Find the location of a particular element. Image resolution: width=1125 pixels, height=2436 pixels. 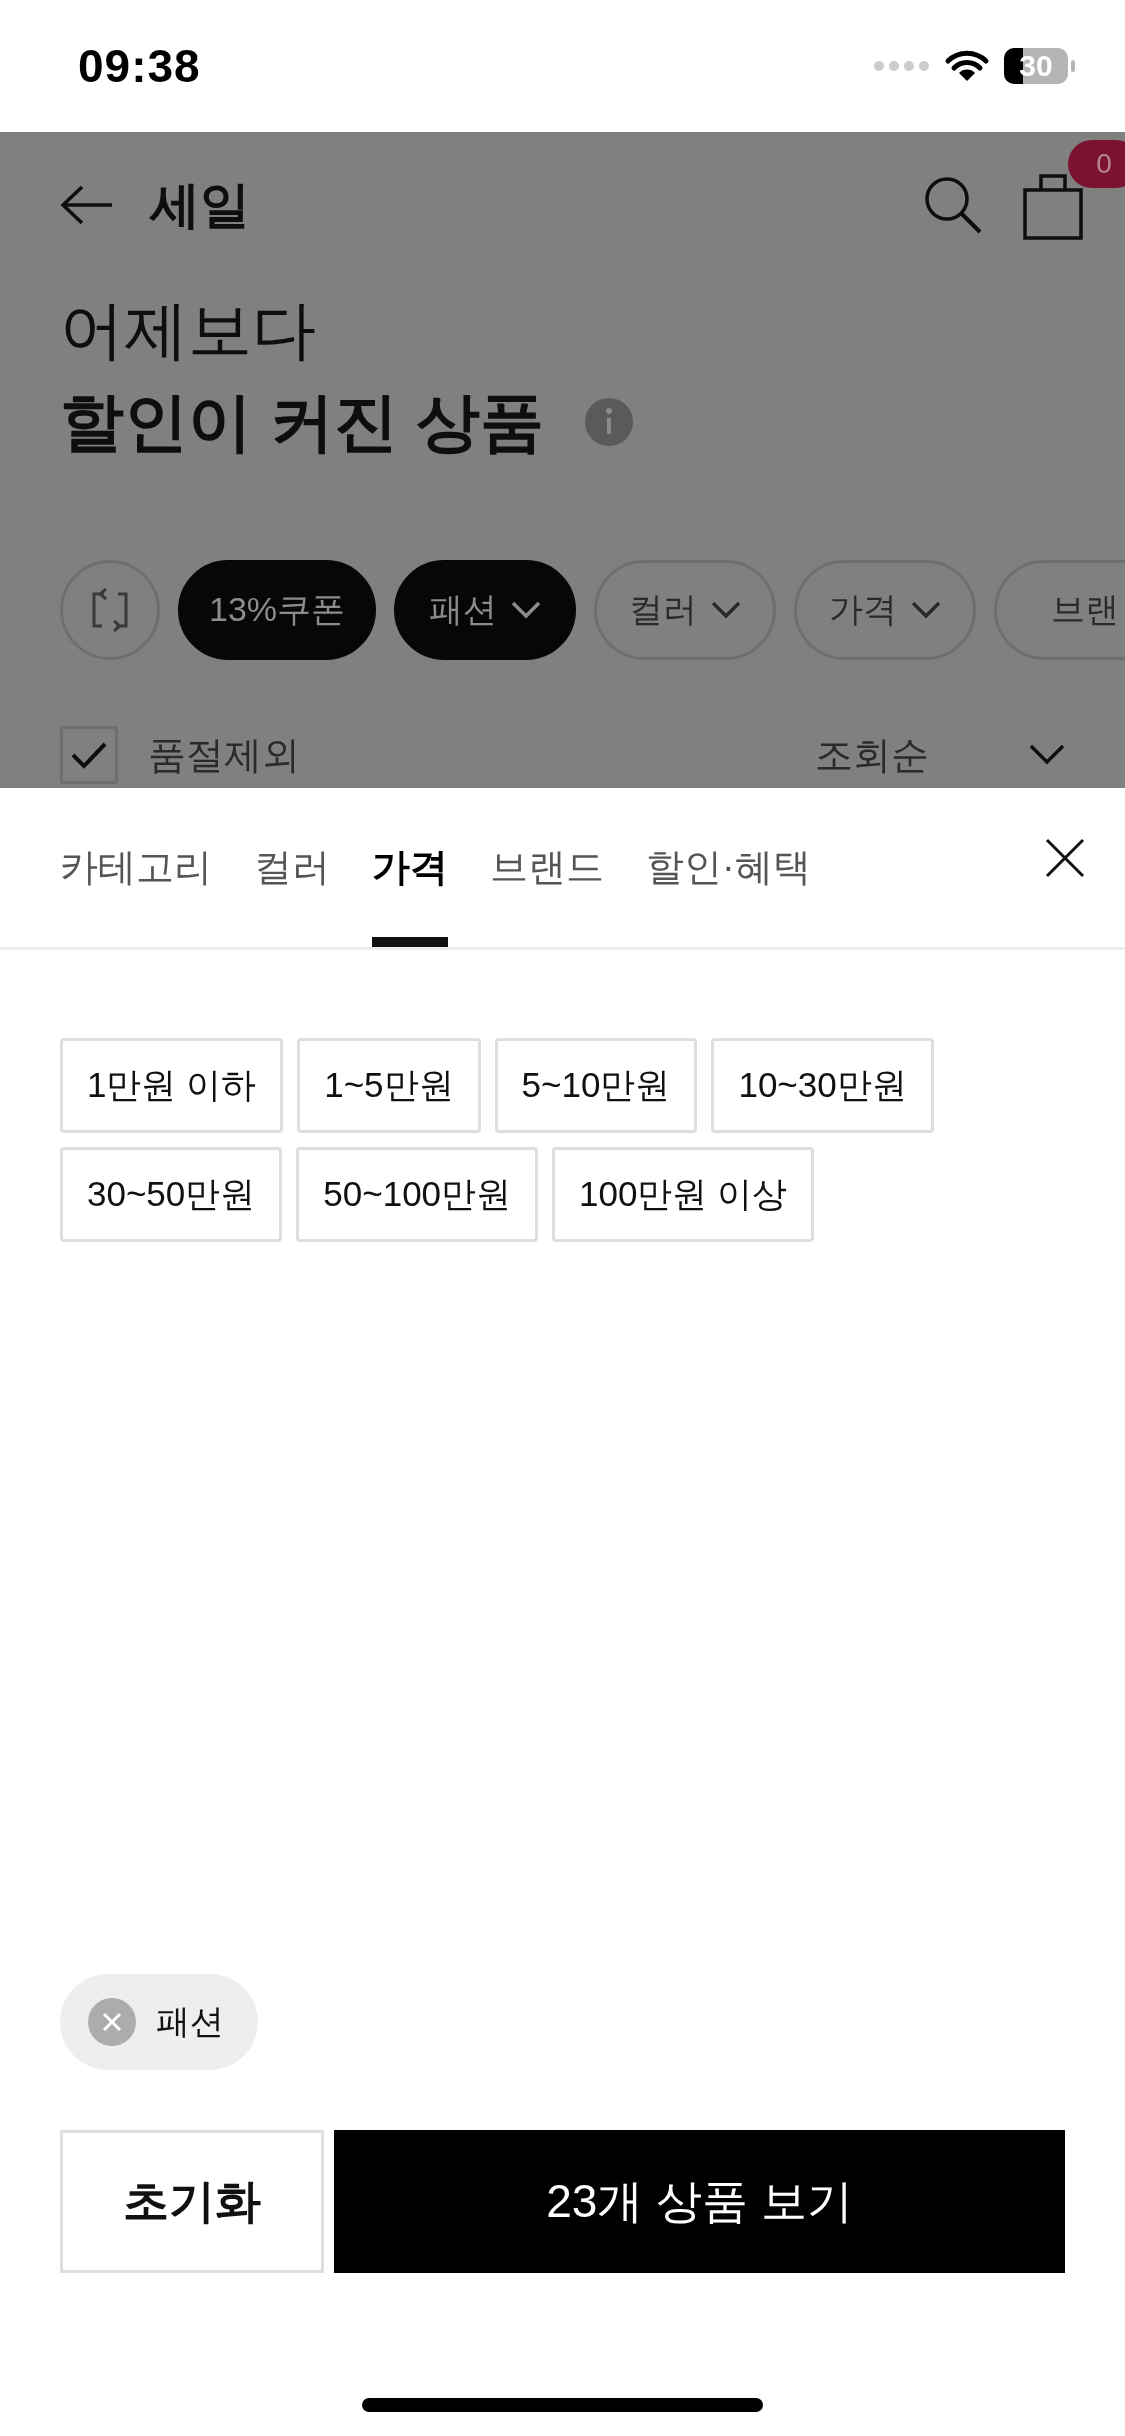

headline: 할인이 커진 상품 is located at coordinates (302, 422).